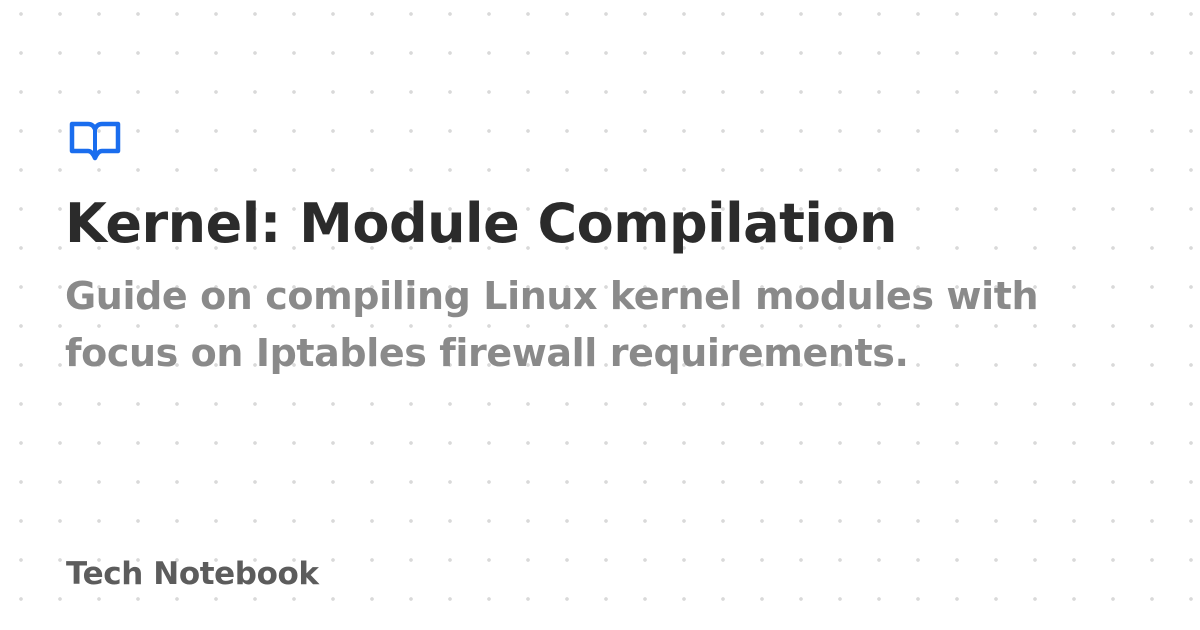 This screenshot has height=630, width=1200. I want to click on page-title: Kernel: Module Compilation, so click(481, 223).